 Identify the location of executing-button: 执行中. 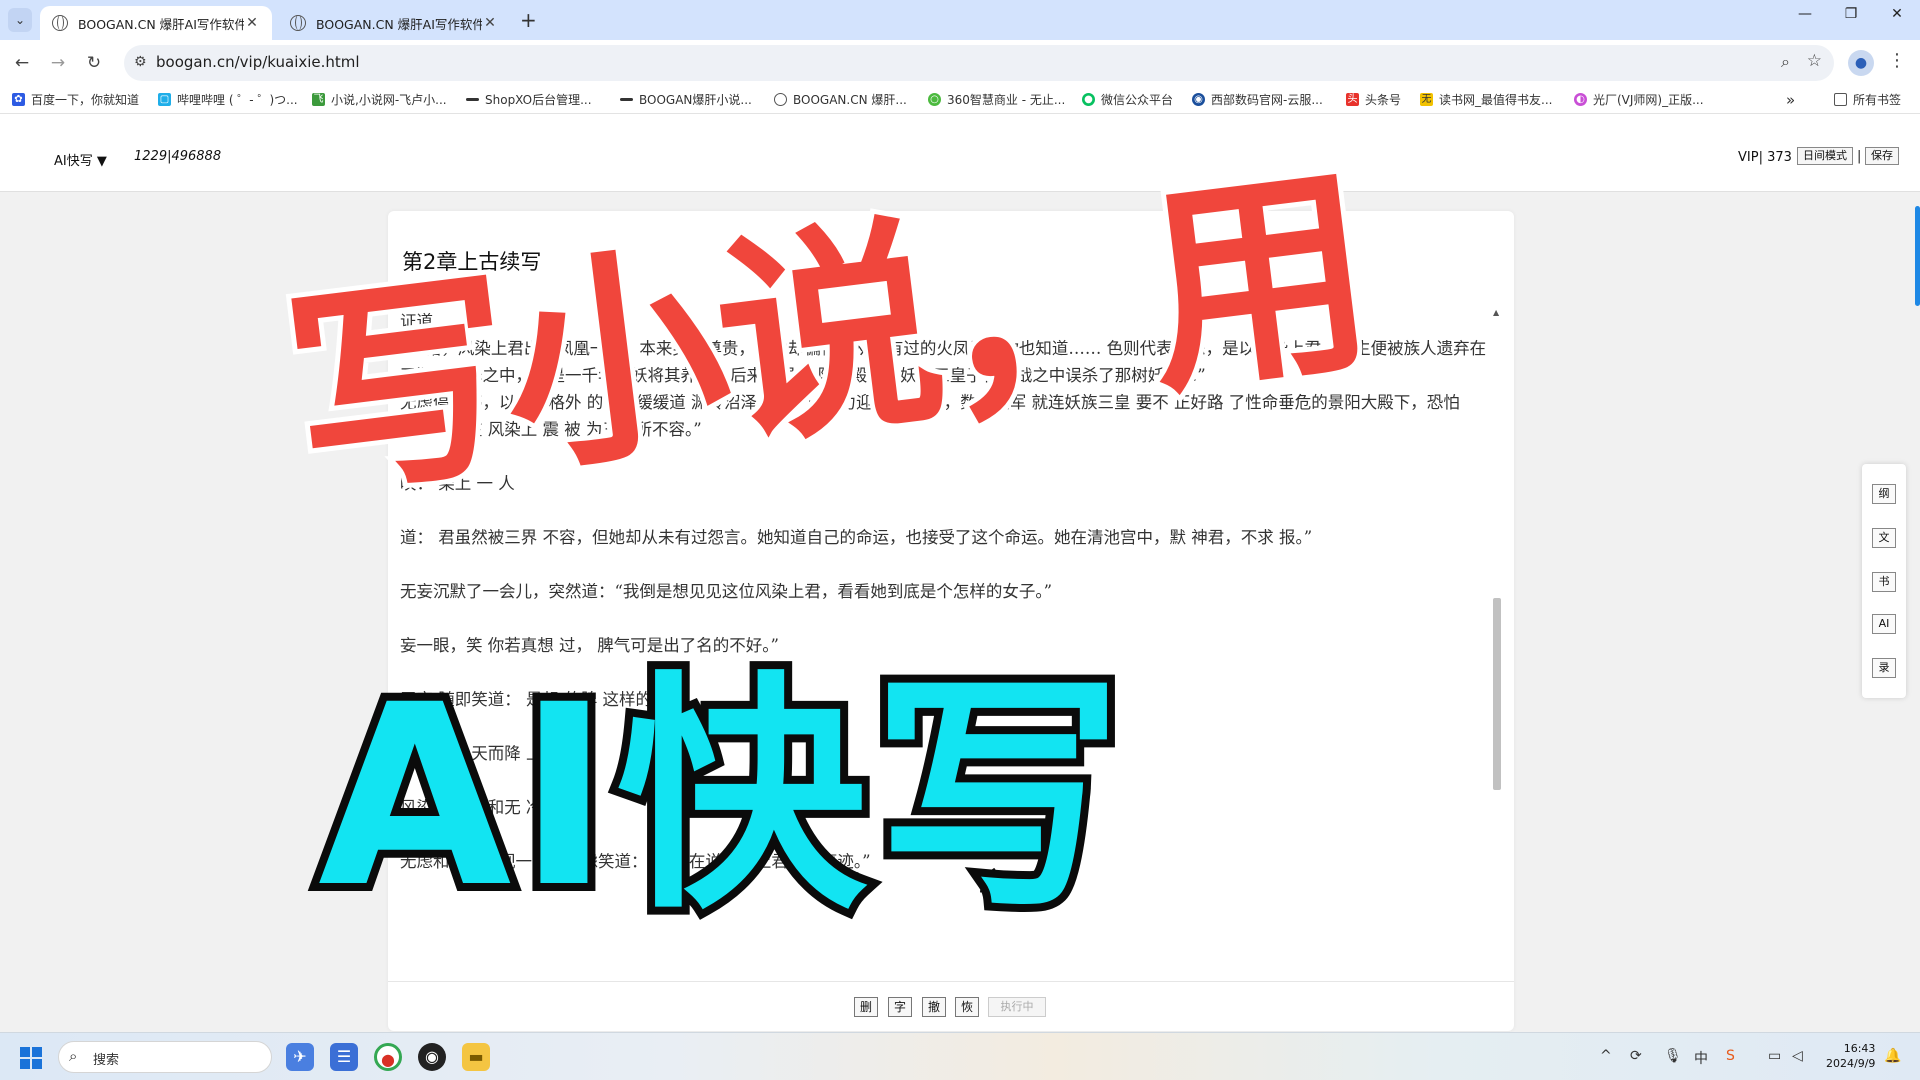
(1017, 1007).